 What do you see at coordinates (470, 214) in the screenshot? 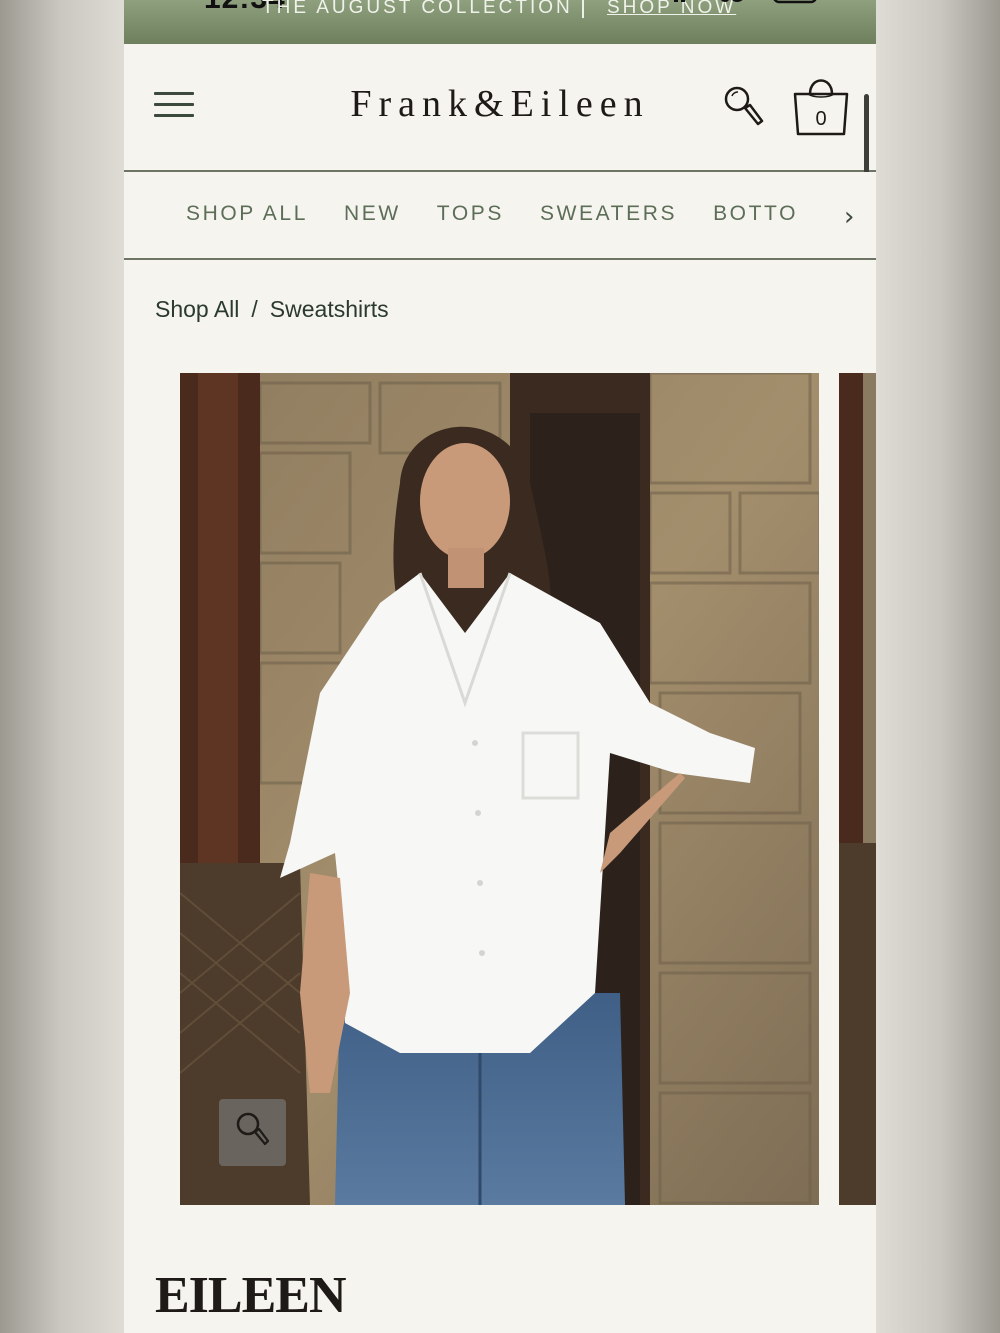
I see `nav-tops: TOPS` at bounding box center [470, 214].